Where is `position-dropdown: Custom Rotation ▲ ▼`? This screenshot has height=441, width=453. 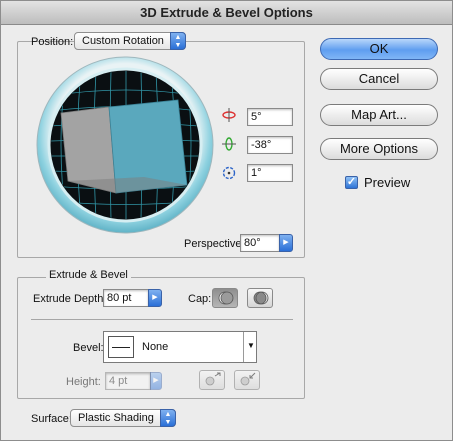 position-dropdown: Custom Rotation ▲ ▼ is located at coordinates (130, 41).